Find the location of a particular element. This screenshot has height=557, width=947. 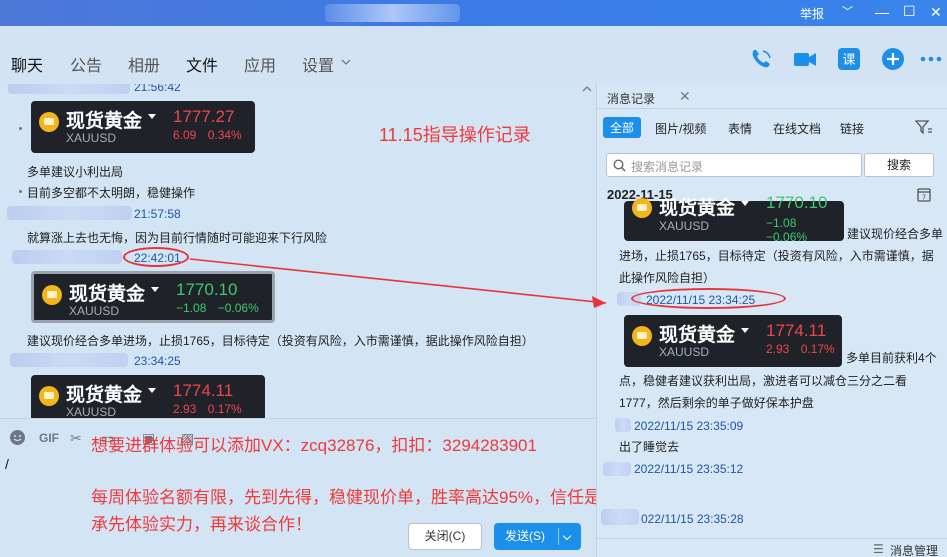

message-time: 23:34:25 is located at coordinates (157, 361).